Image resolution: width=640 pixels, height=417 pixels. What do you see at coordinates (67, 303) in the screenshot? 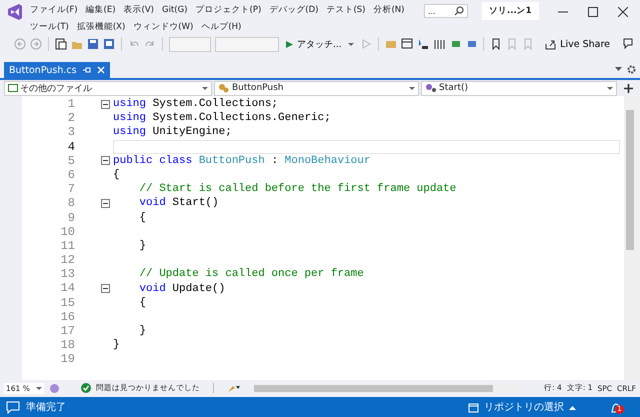
I see `line-number: 15` at bounding box center [67, 303].